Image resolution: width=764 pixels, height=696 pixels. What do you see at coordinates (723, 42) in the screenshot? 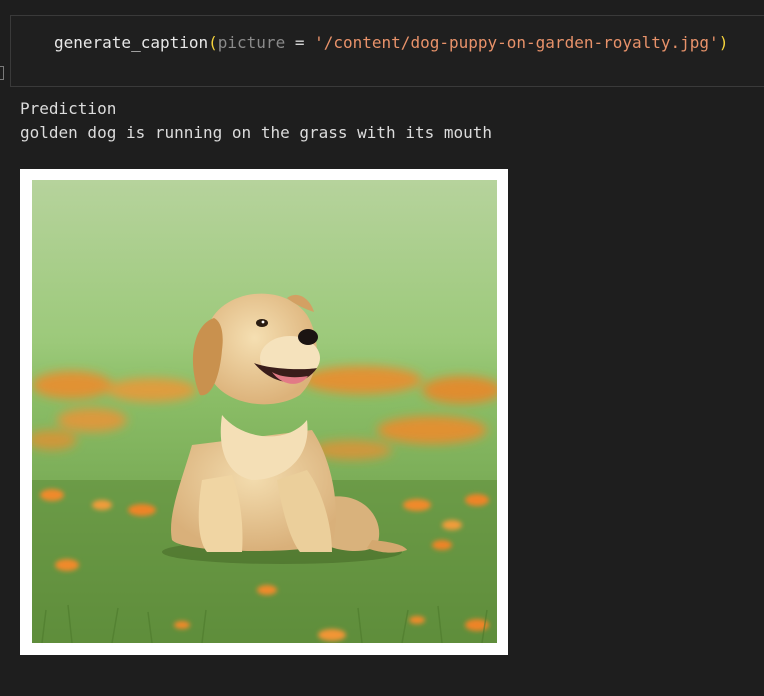
I see `close-paren: )` at bounding box center [723, 42].